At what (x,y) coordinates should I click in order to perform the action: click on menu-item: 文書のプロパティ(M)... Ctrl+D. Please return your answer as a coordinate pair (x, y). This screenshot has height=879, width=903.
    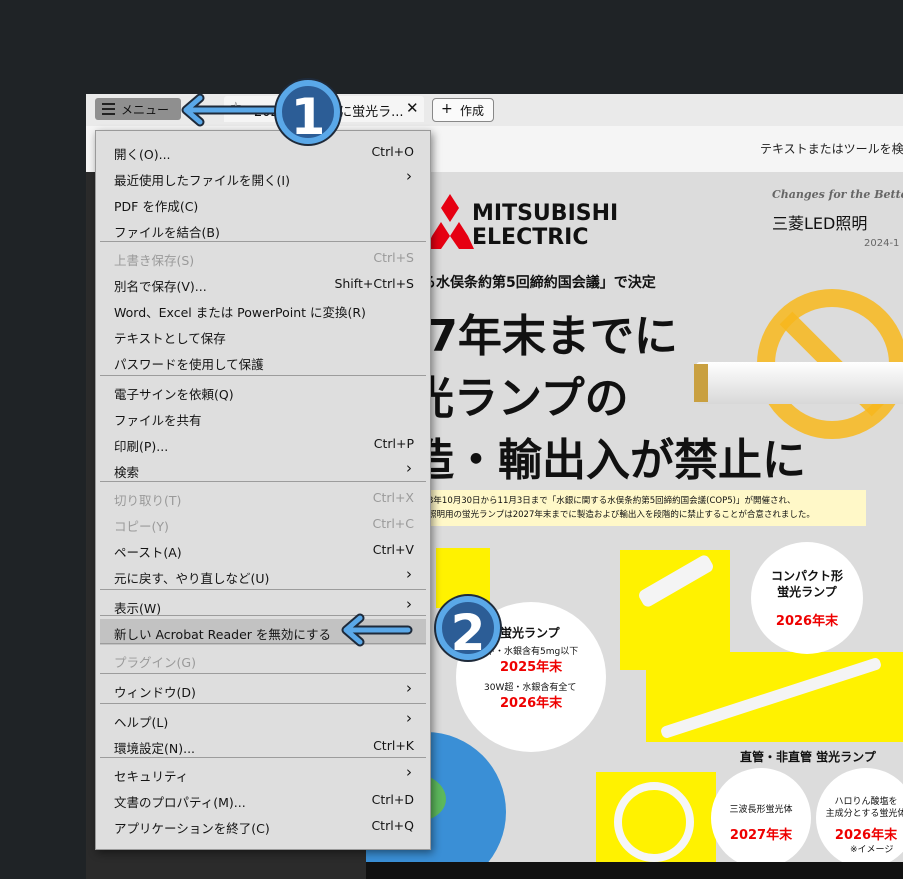
    Looking at the image, I should click on (263, 800).